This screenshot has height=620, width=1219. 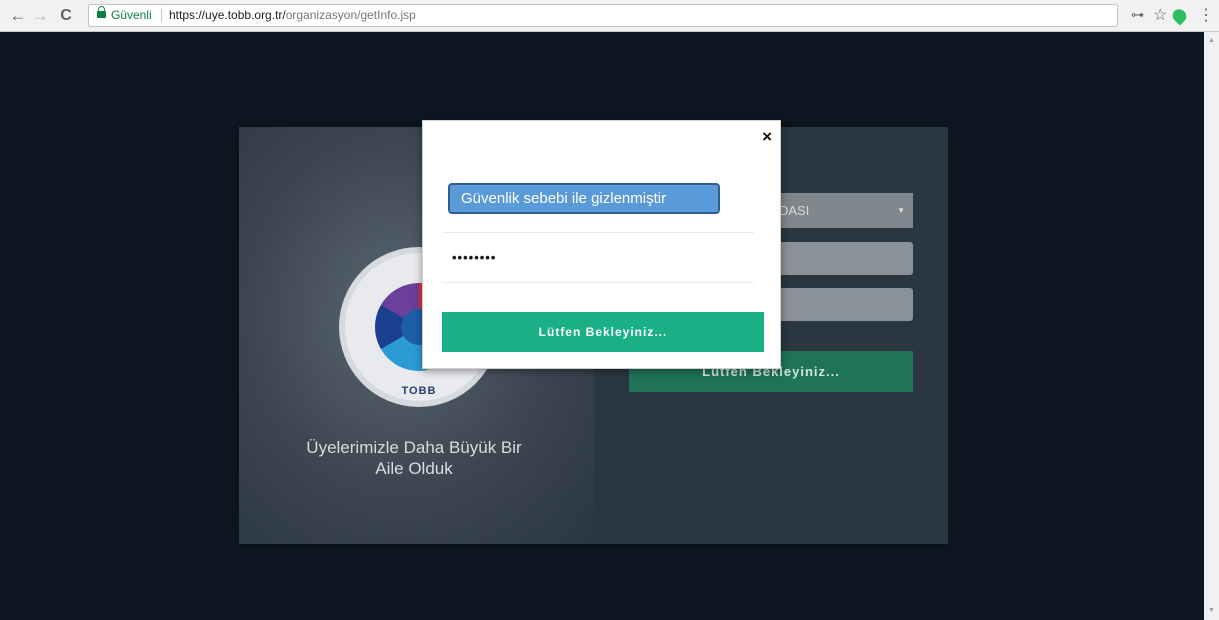 I want to click on url-separator, so click(x=161, y=15).